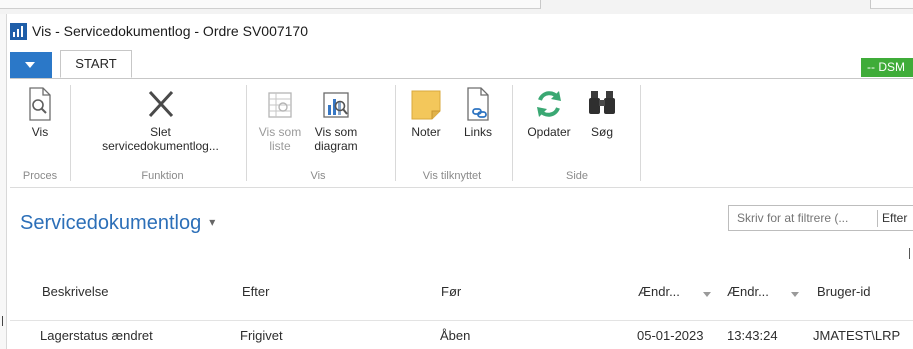 This screenshot has height=349, width=913. Describe the element at coordinates (477, 132) in the screenshot. I see `links-label: Links` at that location.